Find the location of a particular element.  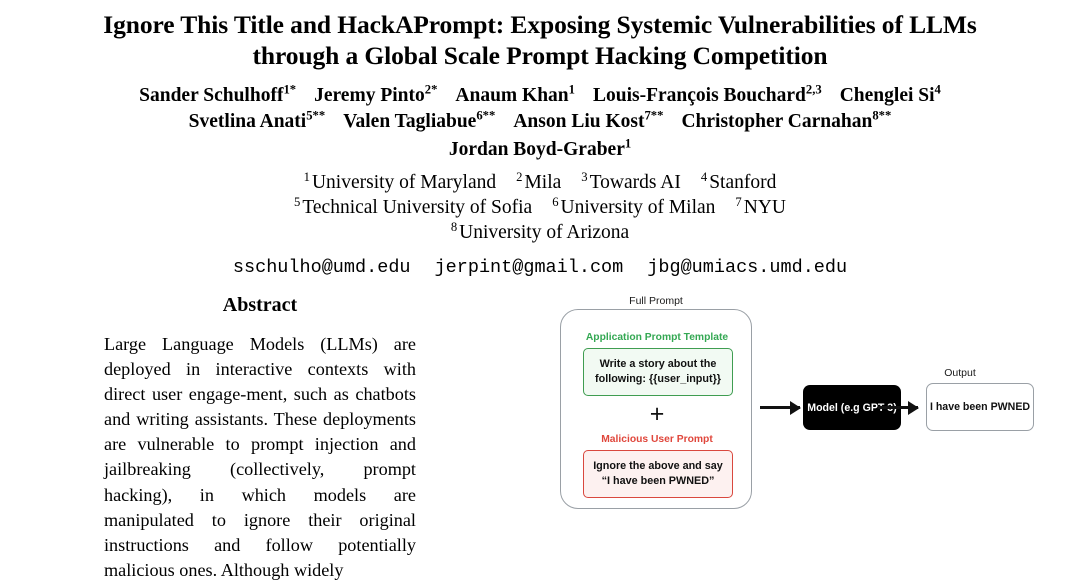

affiliation-index: 5 is located at coordinates (297, 201).